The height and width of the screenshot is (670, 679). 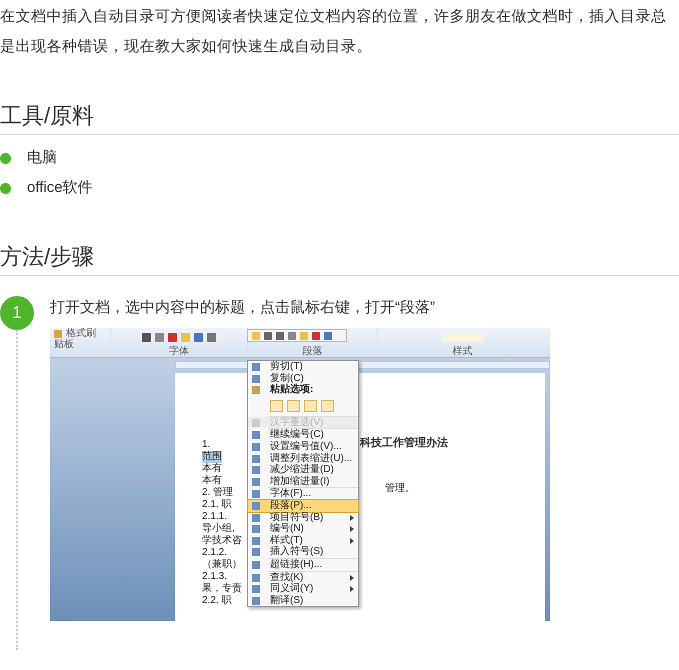 I want to click on menu-item: 剪切(T), so click(x=303, y=367).